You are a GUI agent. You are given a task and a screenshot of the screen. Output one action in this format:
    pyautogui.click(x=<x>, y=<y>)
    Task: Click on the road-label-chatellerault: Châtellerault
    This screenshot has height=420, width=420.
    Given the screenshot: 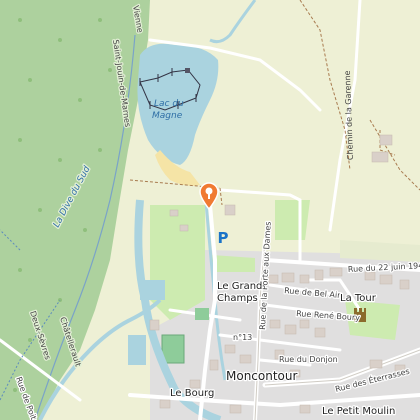 What is the action you would take?
    pyautogui.click(x=70, y=342)
    